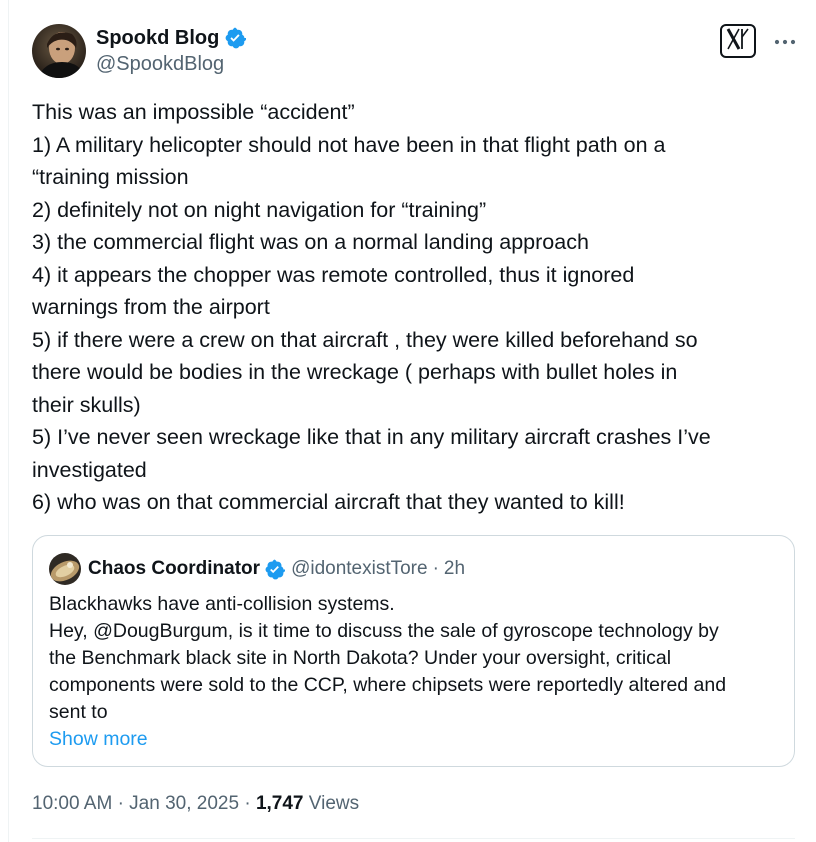 The width and height of the screenshot is (816, 842). Describe the element at coordinates (8, 421) in the screenshot. I see `left-border` at that location.